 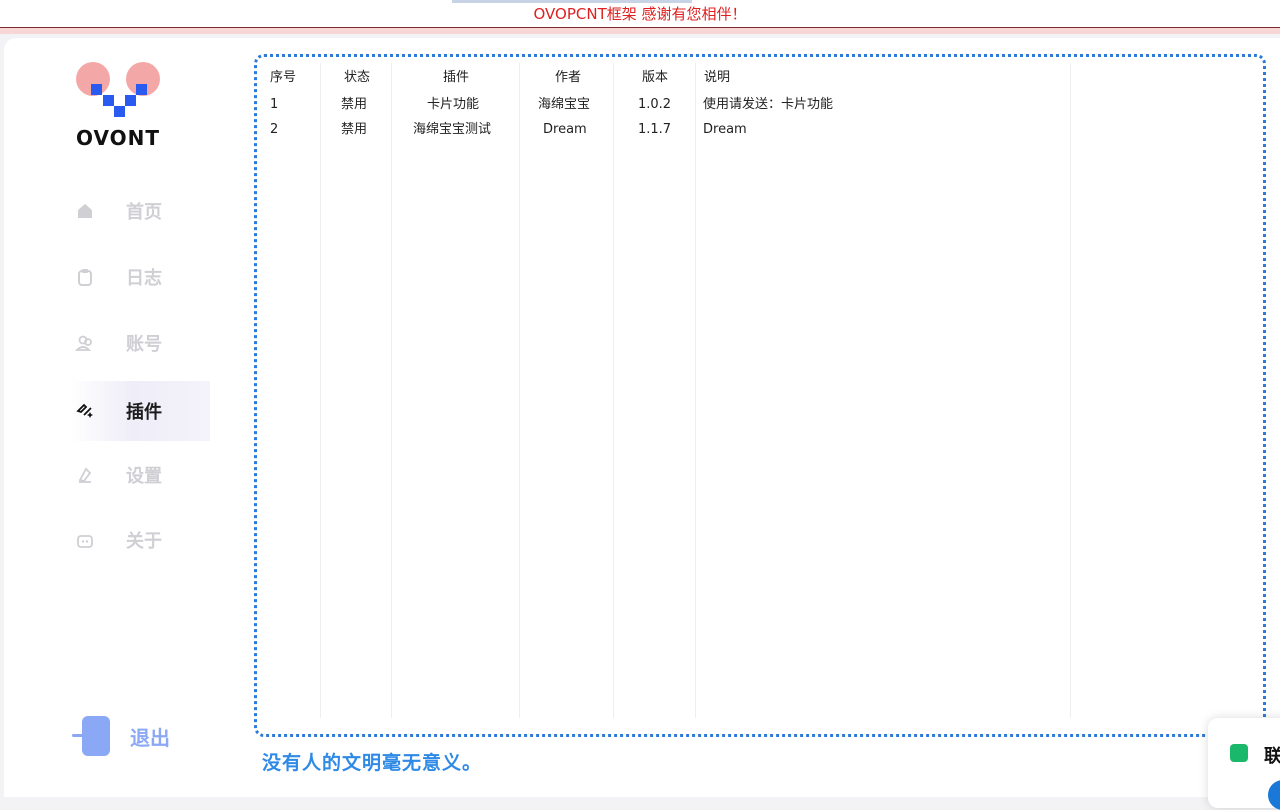 What do you see at coordinates (85, 277) in the screenshot?
I see `clipboard-icon` at bounding box center [85, 277].